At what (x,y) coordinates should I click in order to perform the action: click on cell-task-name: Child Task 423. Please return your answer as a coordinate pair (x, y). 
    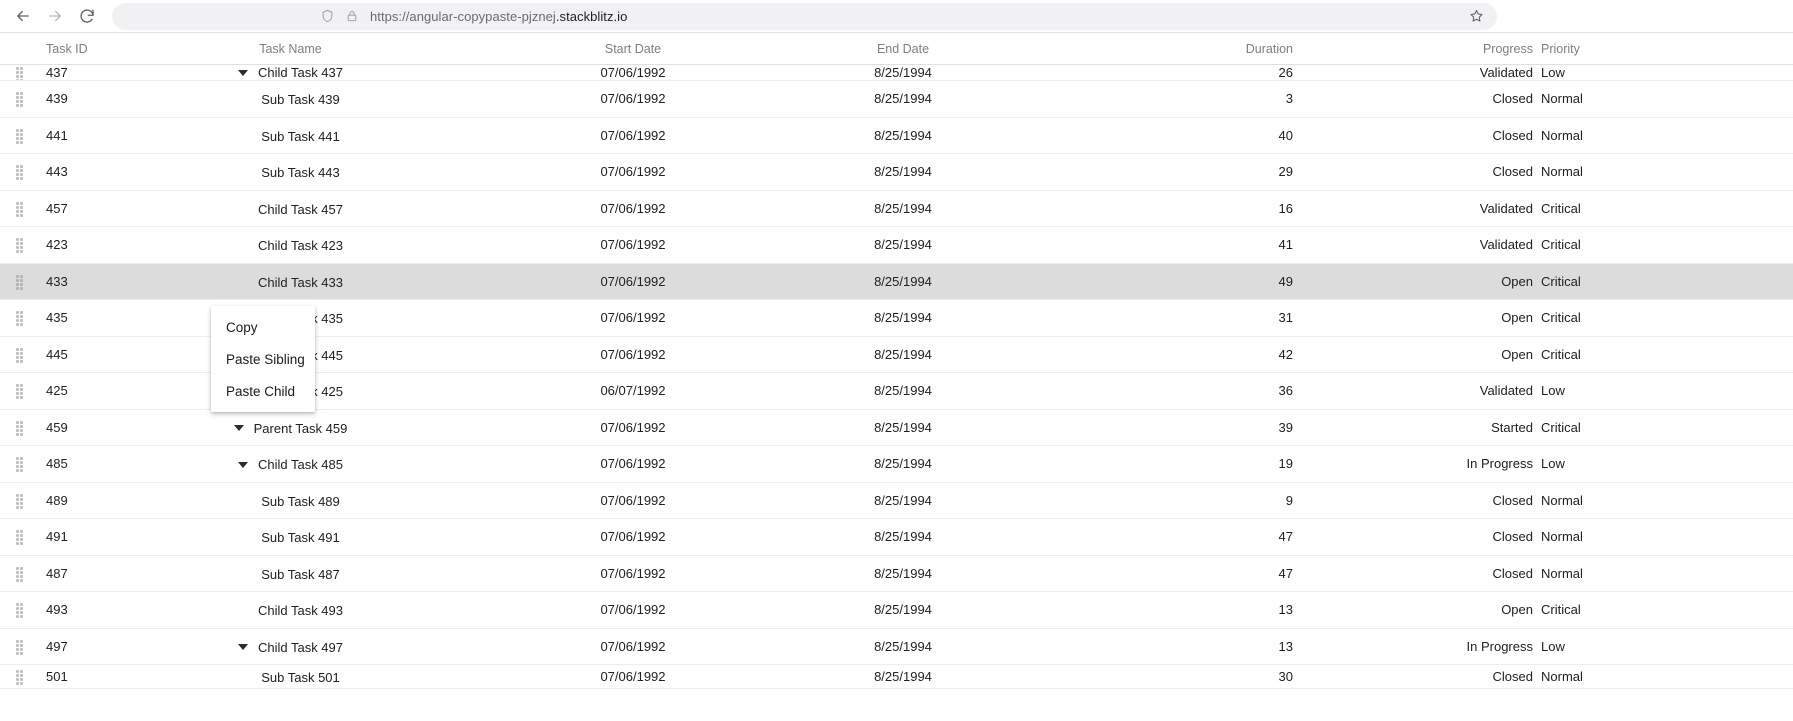
    Looking at the image, I should click on (290, 245).